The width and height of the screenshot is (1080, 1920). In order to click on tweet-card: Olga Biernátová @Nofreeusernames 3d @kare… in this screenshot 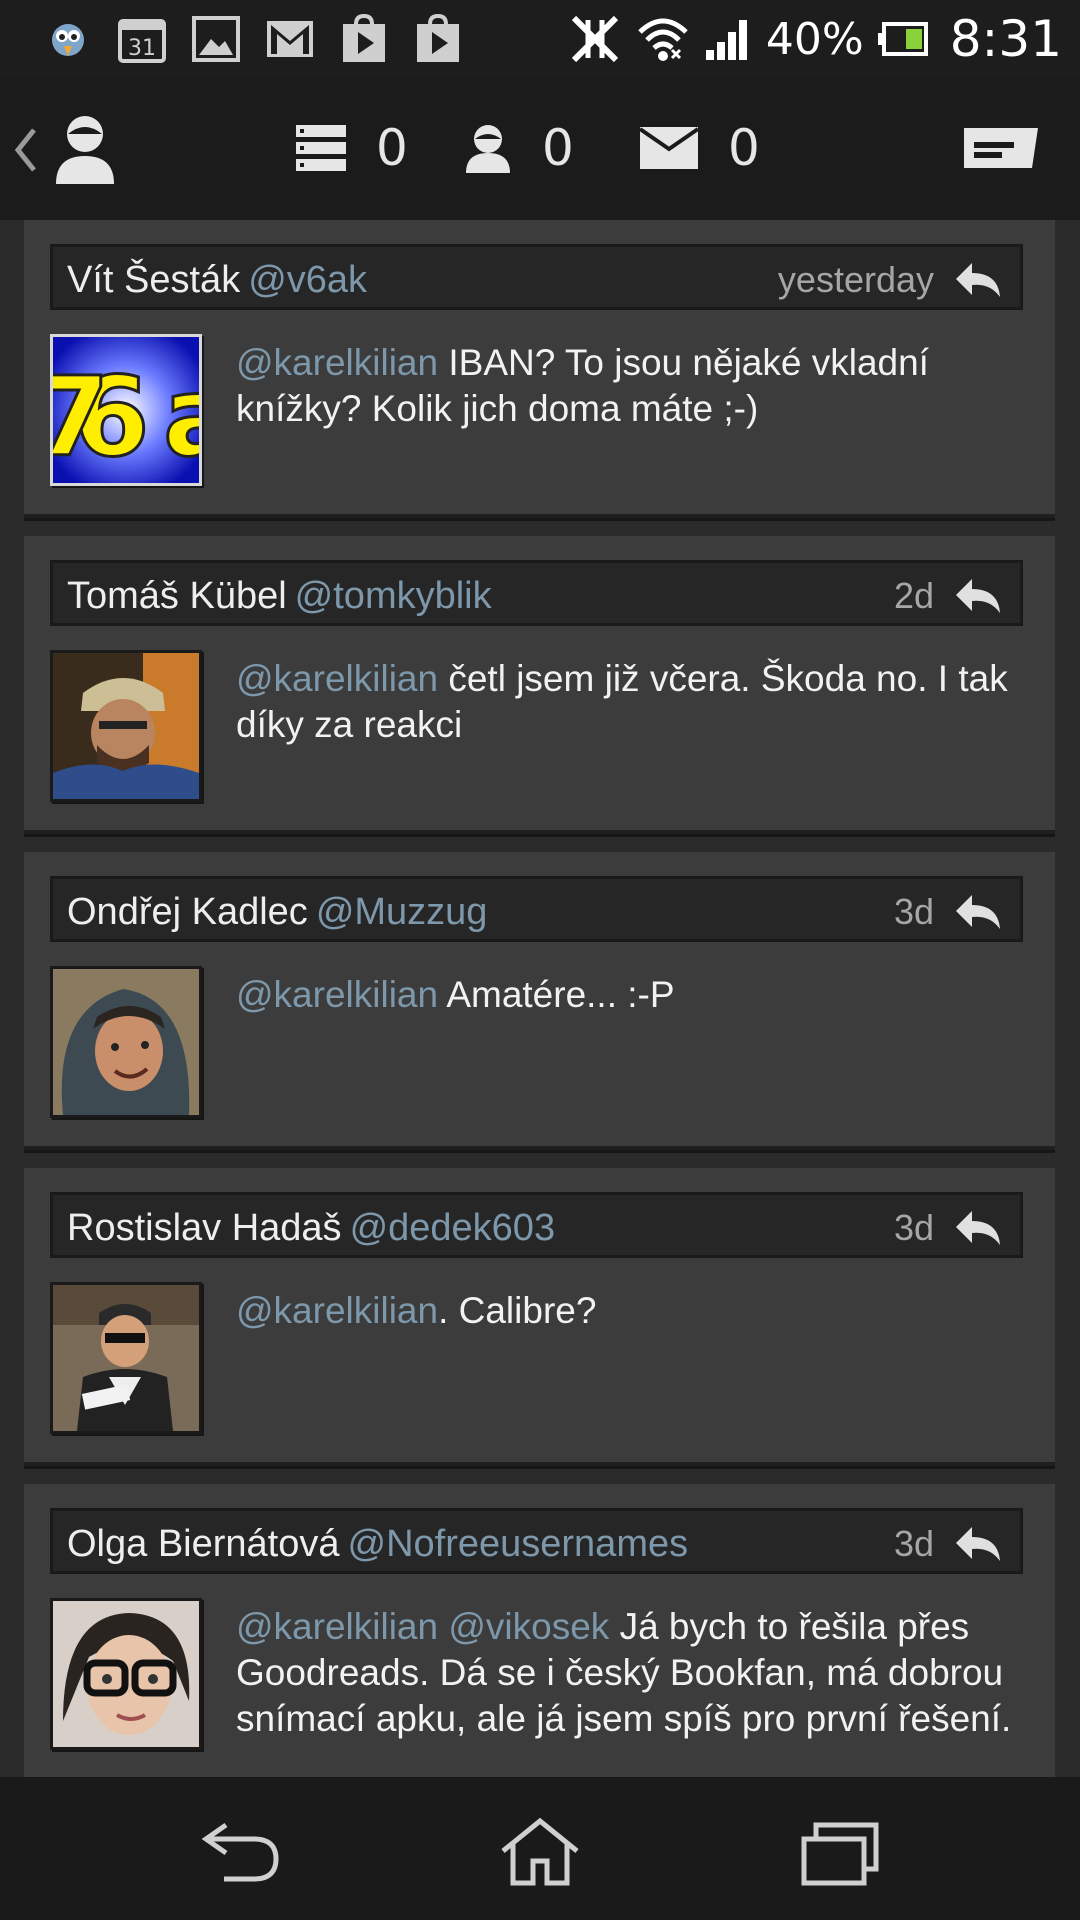, I will do `click(539, 1630)`.